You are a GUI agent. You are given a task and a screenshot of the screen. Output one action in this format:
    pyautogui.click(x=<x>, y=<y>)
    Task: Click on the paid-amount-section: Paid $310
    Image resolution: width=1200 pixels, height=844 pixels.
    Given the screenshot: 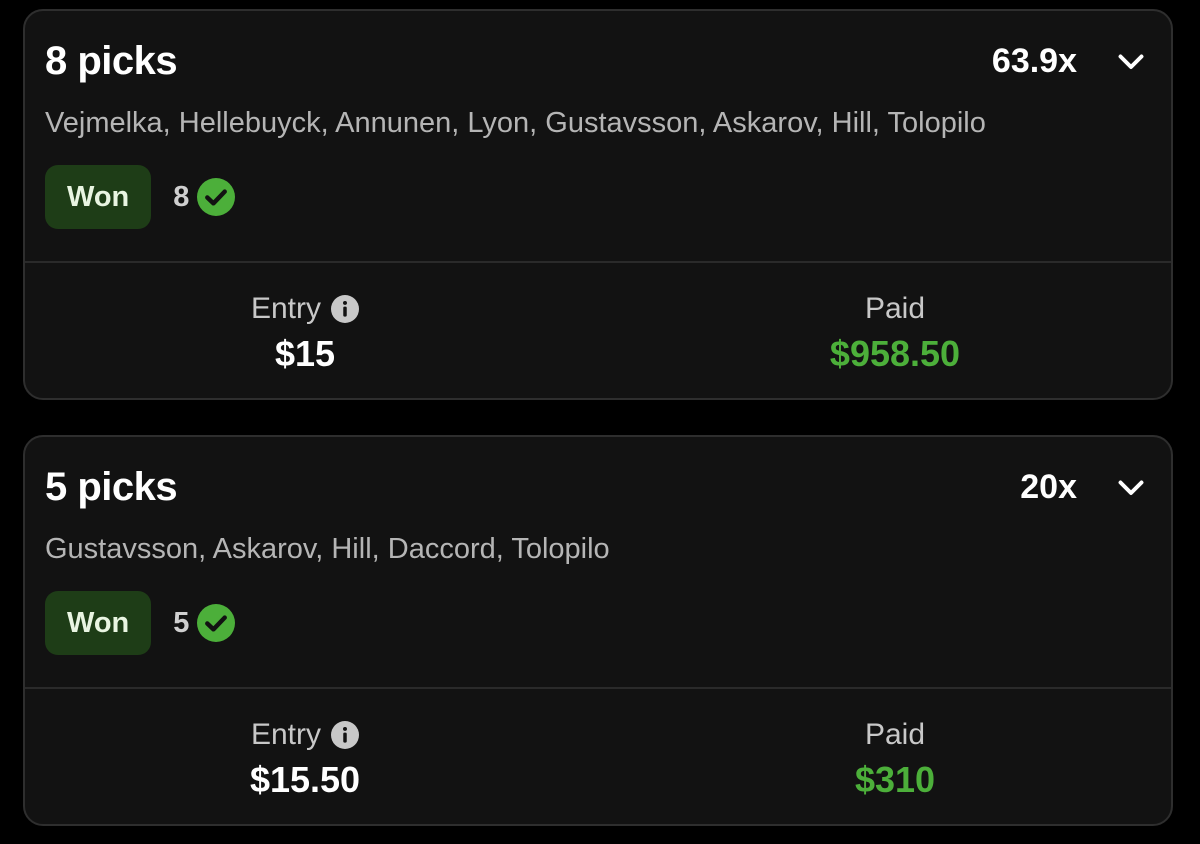 What is the action you would take?
    pyautogui.click(x=895, y=759)
    